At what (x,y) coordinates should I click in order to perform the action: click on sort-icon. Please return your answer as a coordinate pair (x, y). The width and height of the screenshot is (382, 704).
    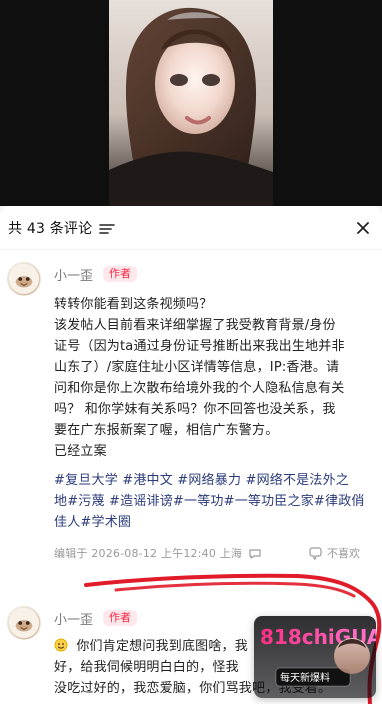
    Looking at the image, I should click on (107, 229).